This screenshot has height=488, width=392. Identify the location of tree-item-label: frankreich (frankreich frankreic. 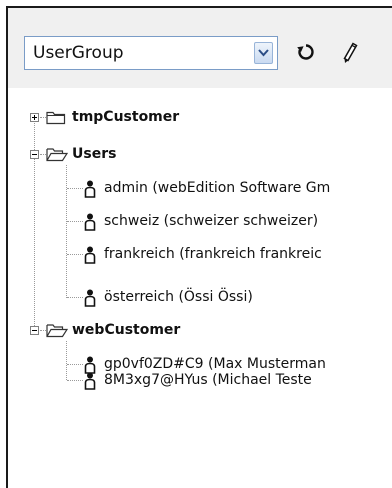
(213, 254).